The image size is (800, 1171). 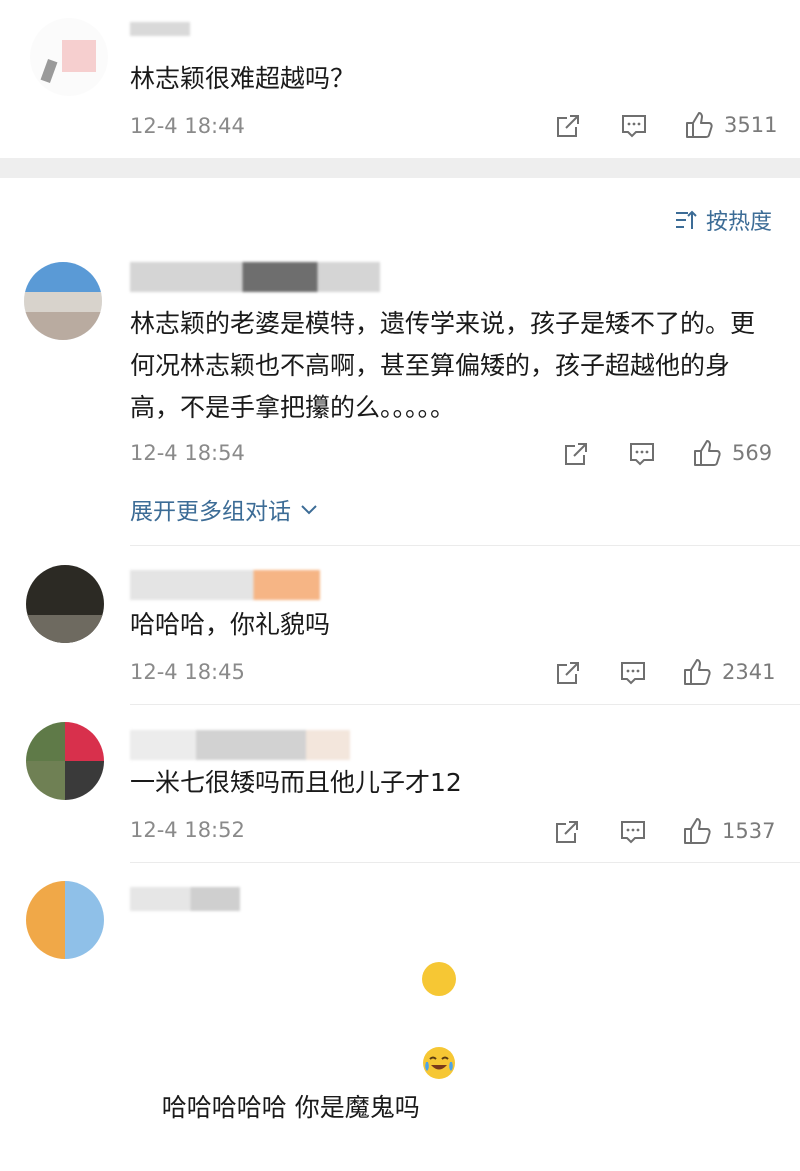 I want to click on comment-time: 12-4 18:52, so click(x=187, y=830).